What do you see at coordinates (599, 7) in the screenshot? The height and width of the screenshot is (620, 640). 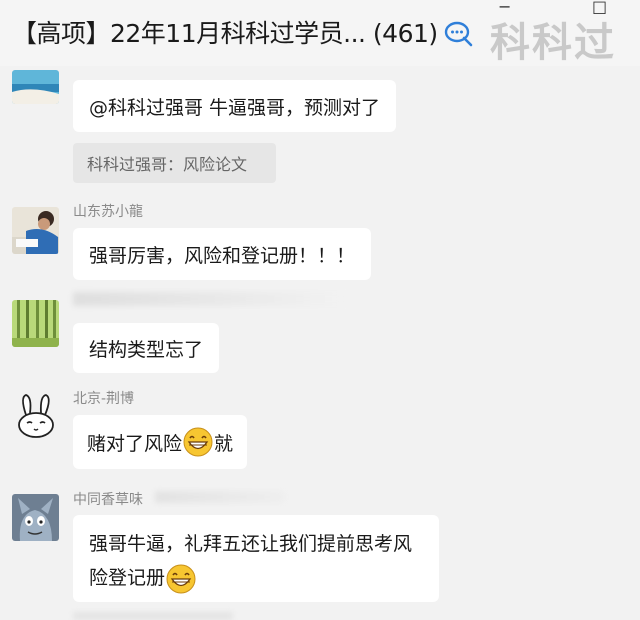 I see `maximize-button: □` at bounding box center [599, 7].